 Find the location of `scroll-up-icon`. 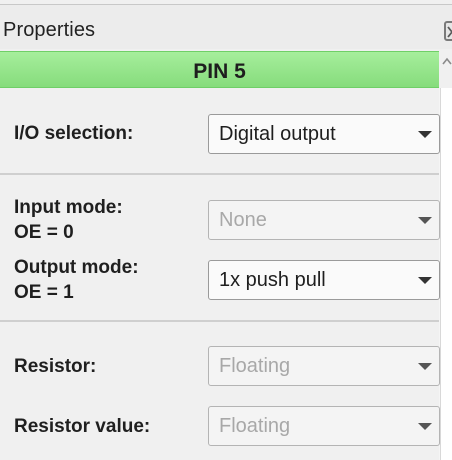

scroll-up-icon is located at coordinates (447, 61).